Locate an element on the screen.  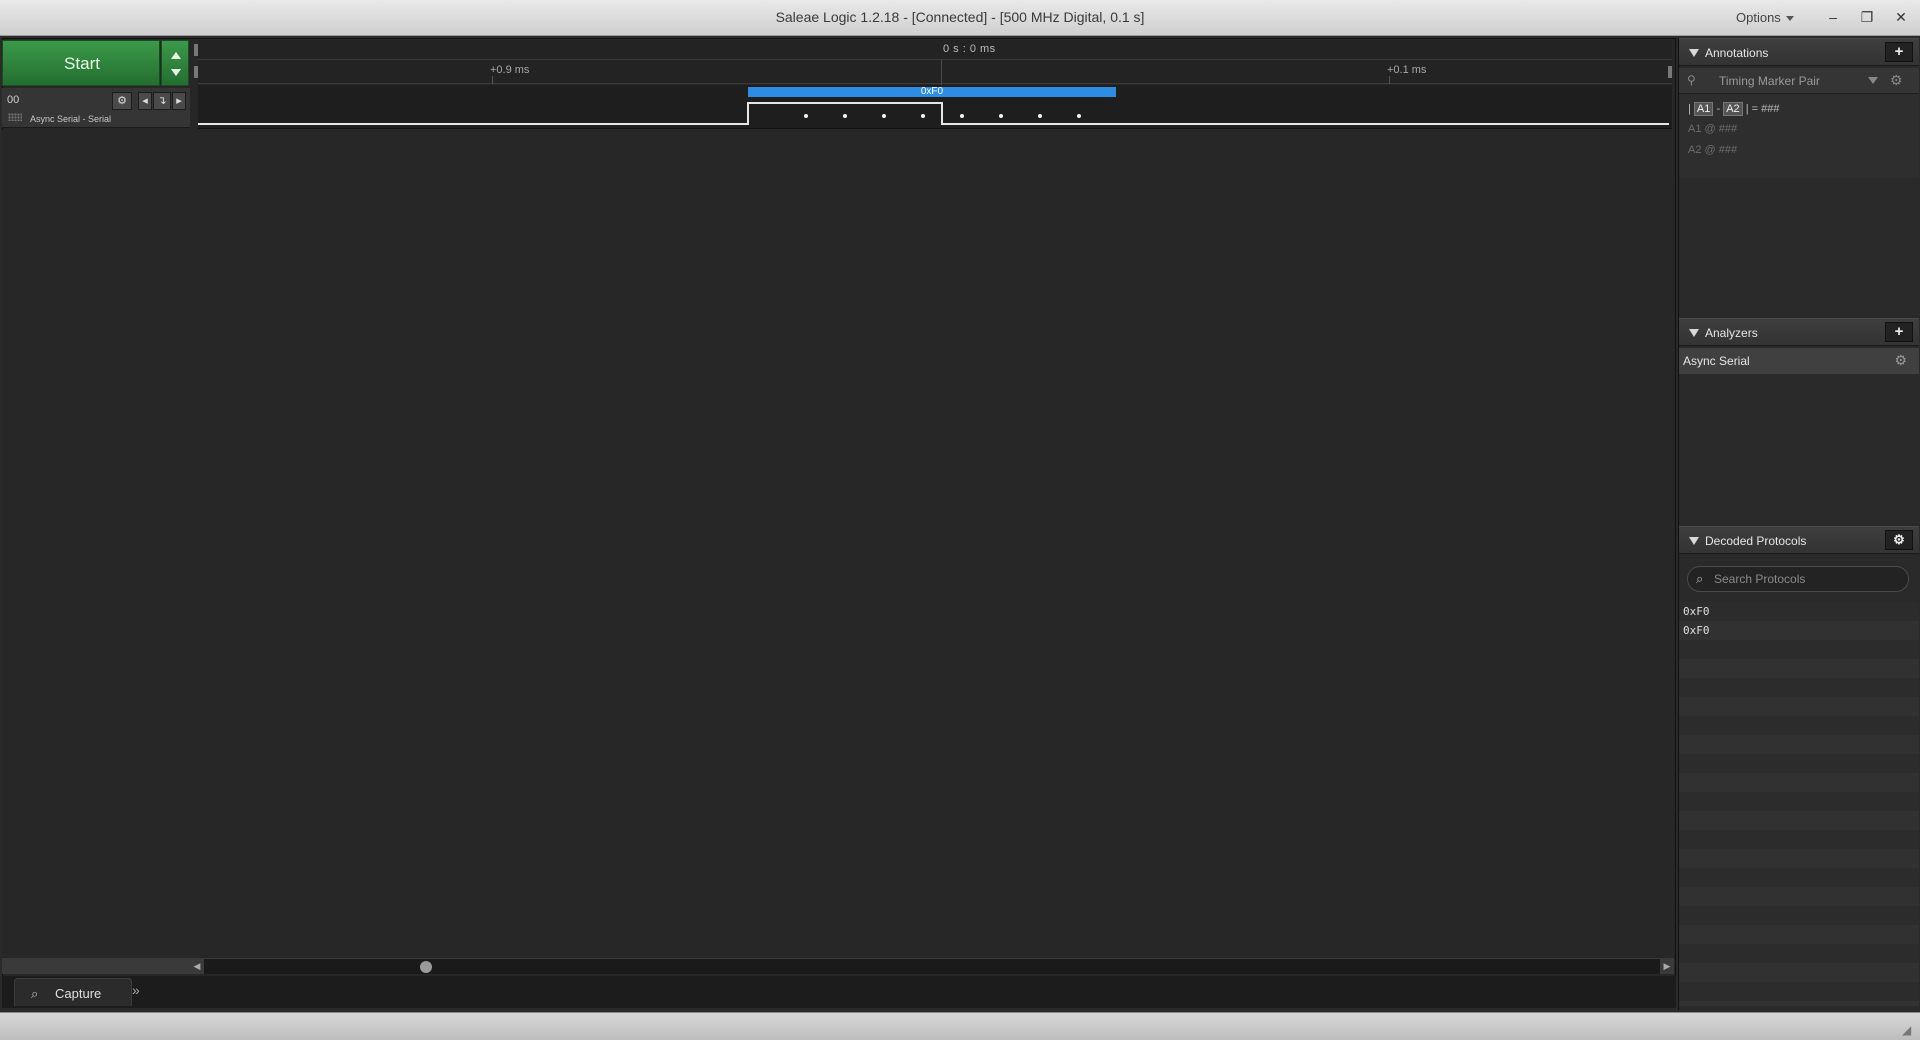
scroll-right-button: ▶ is located at coordinates (1667, 966).